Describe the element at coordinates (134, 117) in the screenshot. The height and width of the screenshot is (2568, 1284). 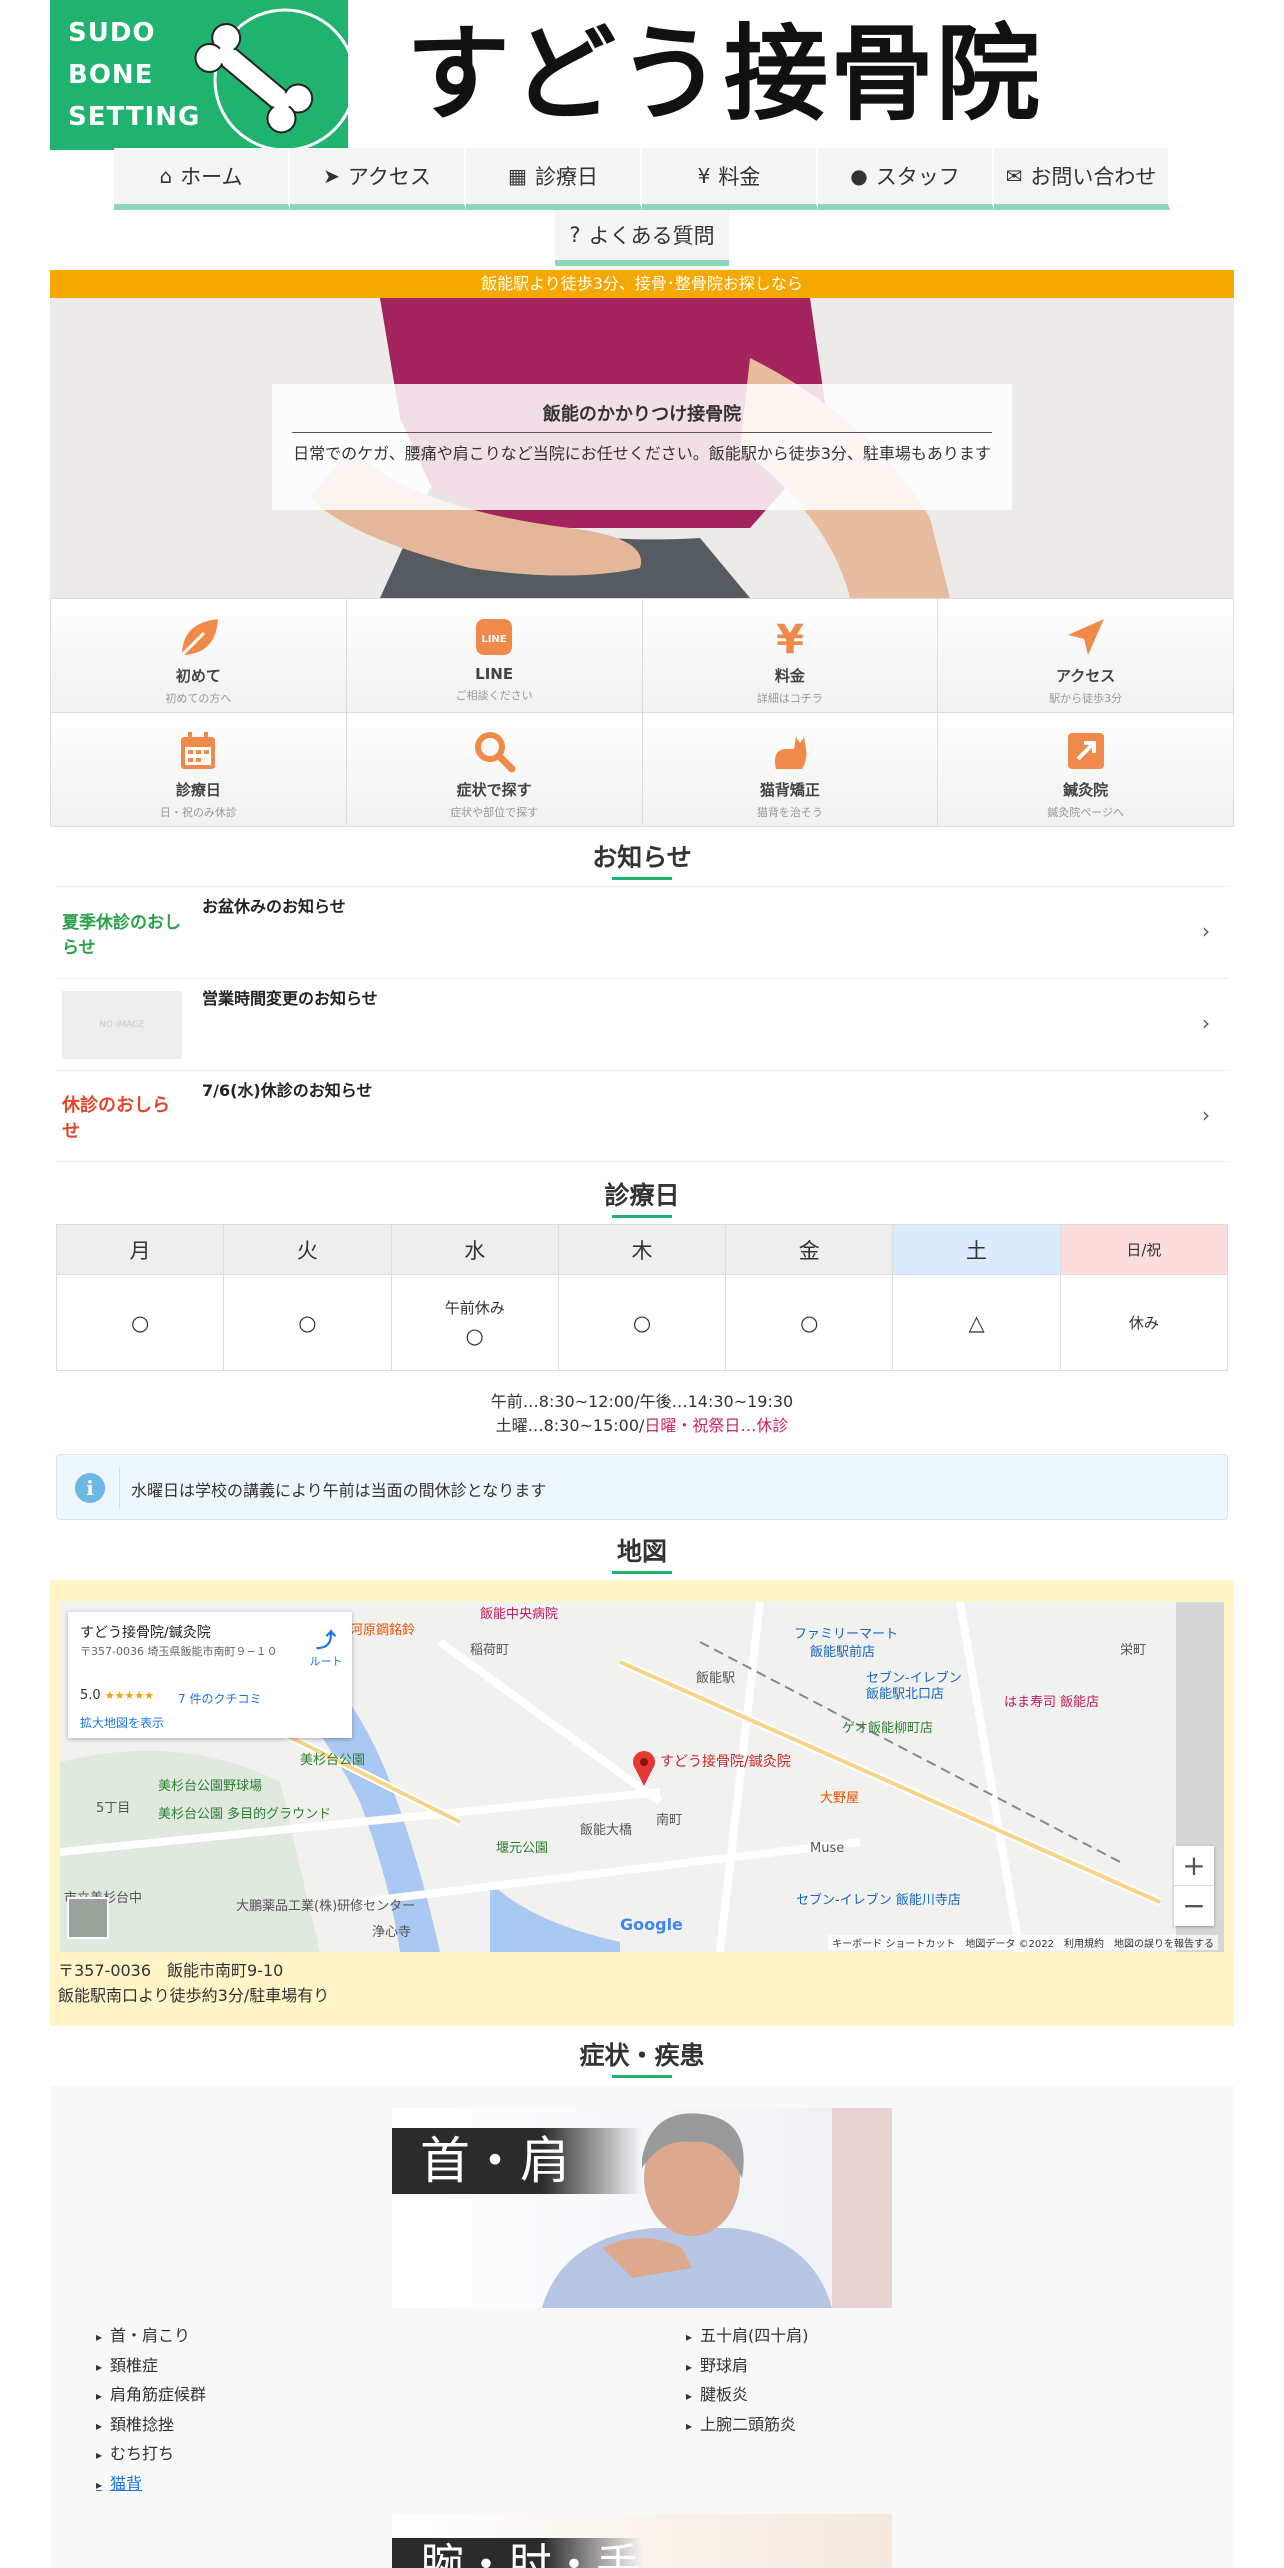
I see `logo-line: SETTING` at that location.